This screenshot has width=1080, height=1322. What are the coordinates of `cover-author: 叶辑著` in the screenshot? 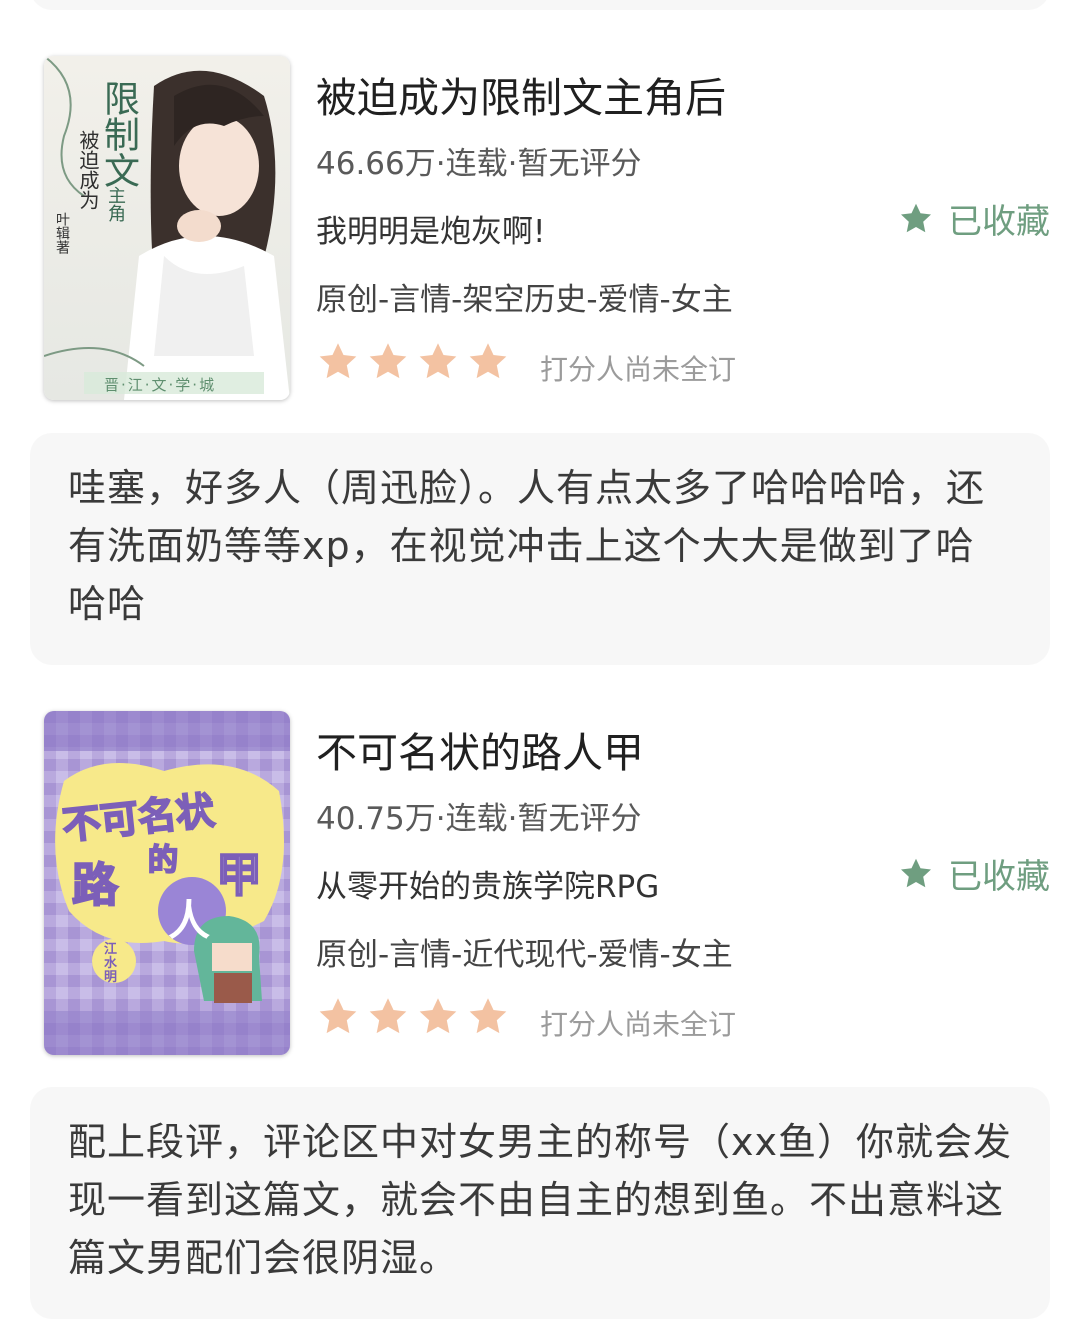 It's located at (62, 233).